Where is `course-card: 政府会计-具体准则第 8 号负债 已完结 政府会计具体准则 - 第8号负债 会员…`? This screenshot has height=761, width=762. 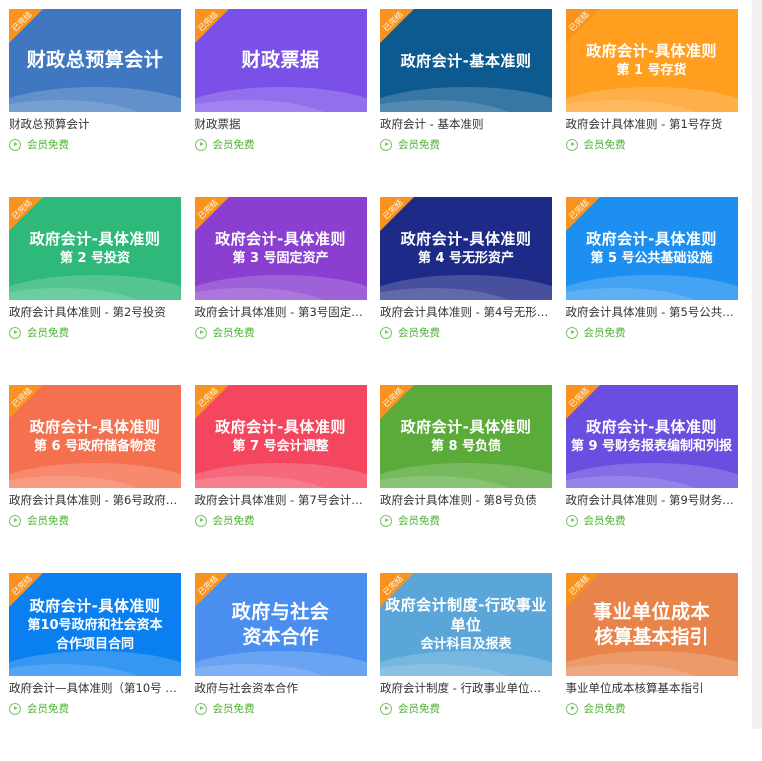
course-card: 政府会计-具体准则第 8 号负债 已完结 政府会计具体准则 - 第8号负债 会员… is located at coordinates (466, 479).